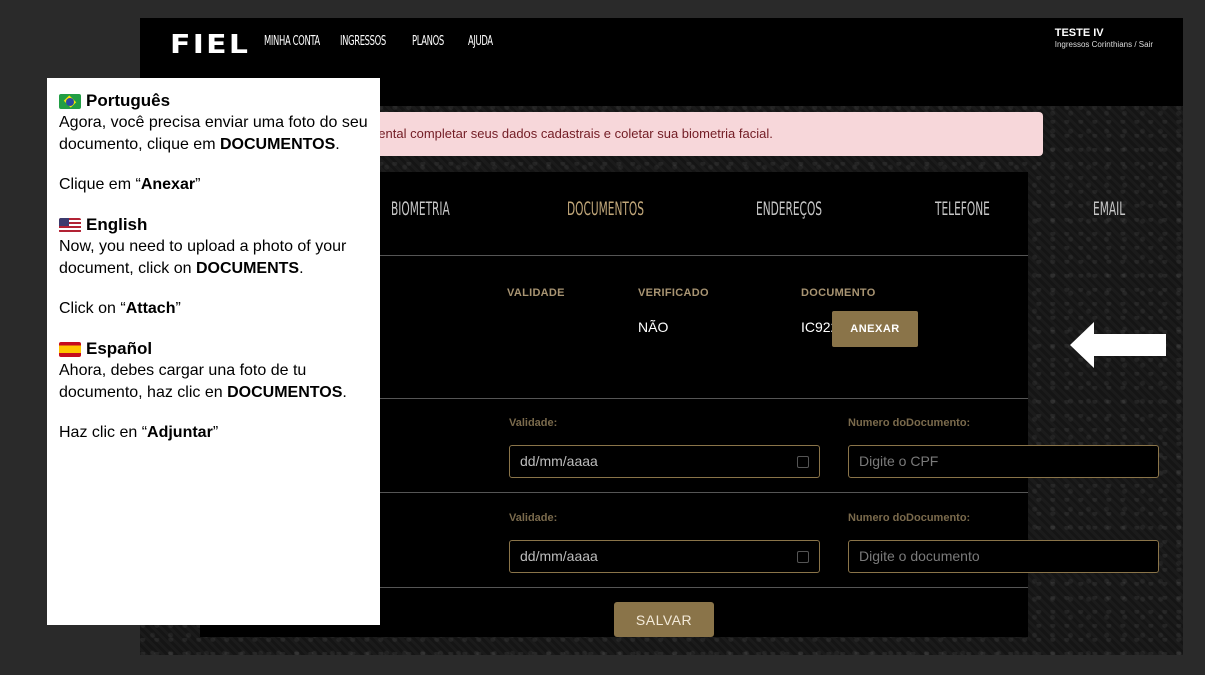 Image resolution: width=1205 pixels, height=675 pixels. I want to click on tab-telefone: TELEFONE, so click(962, 209).